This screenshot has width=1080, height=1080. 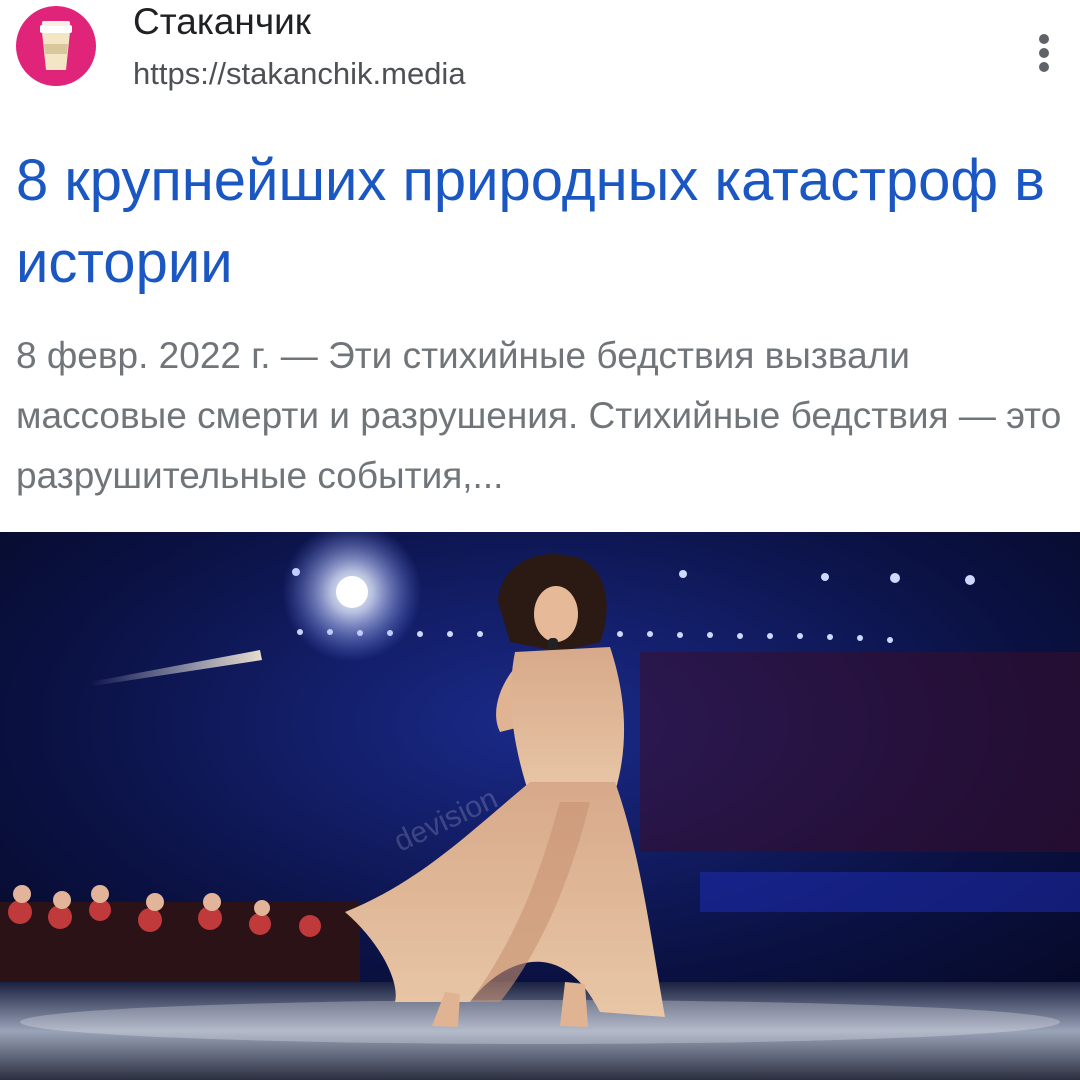 What do you see at coordinates (143, 355) in the screenshot?
I see `snippet-date: 8 февр. 2022 г.` at bounding box center [143, 355].